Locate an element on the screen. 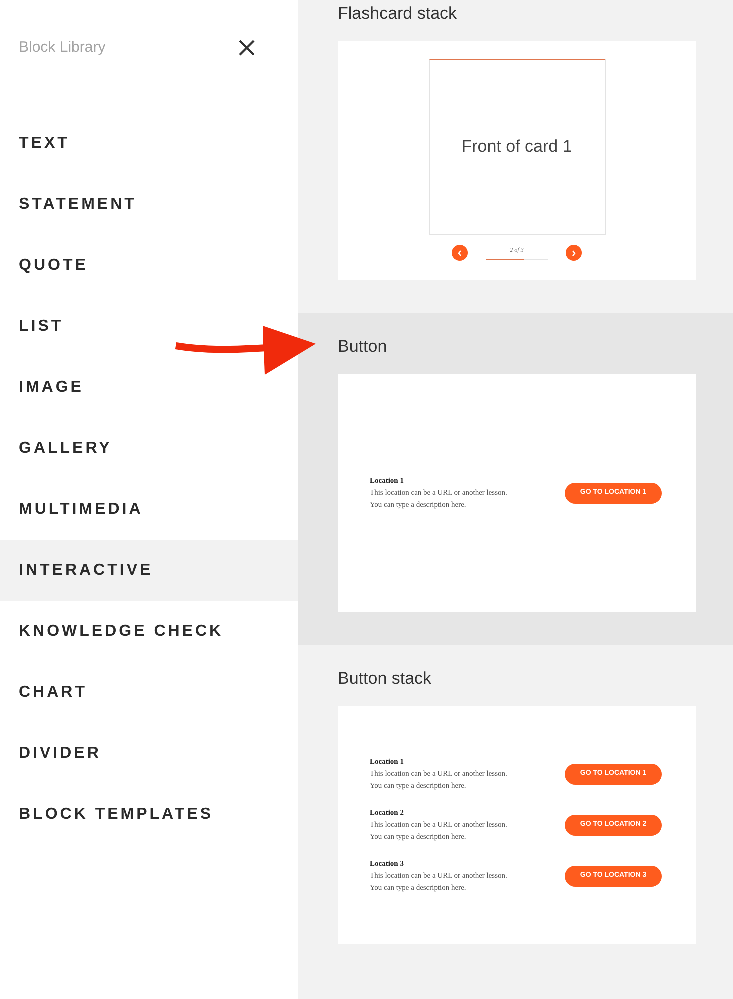 The height and width of the screenshot is (999, 733). close-icon is located at coordinates (247, 48).